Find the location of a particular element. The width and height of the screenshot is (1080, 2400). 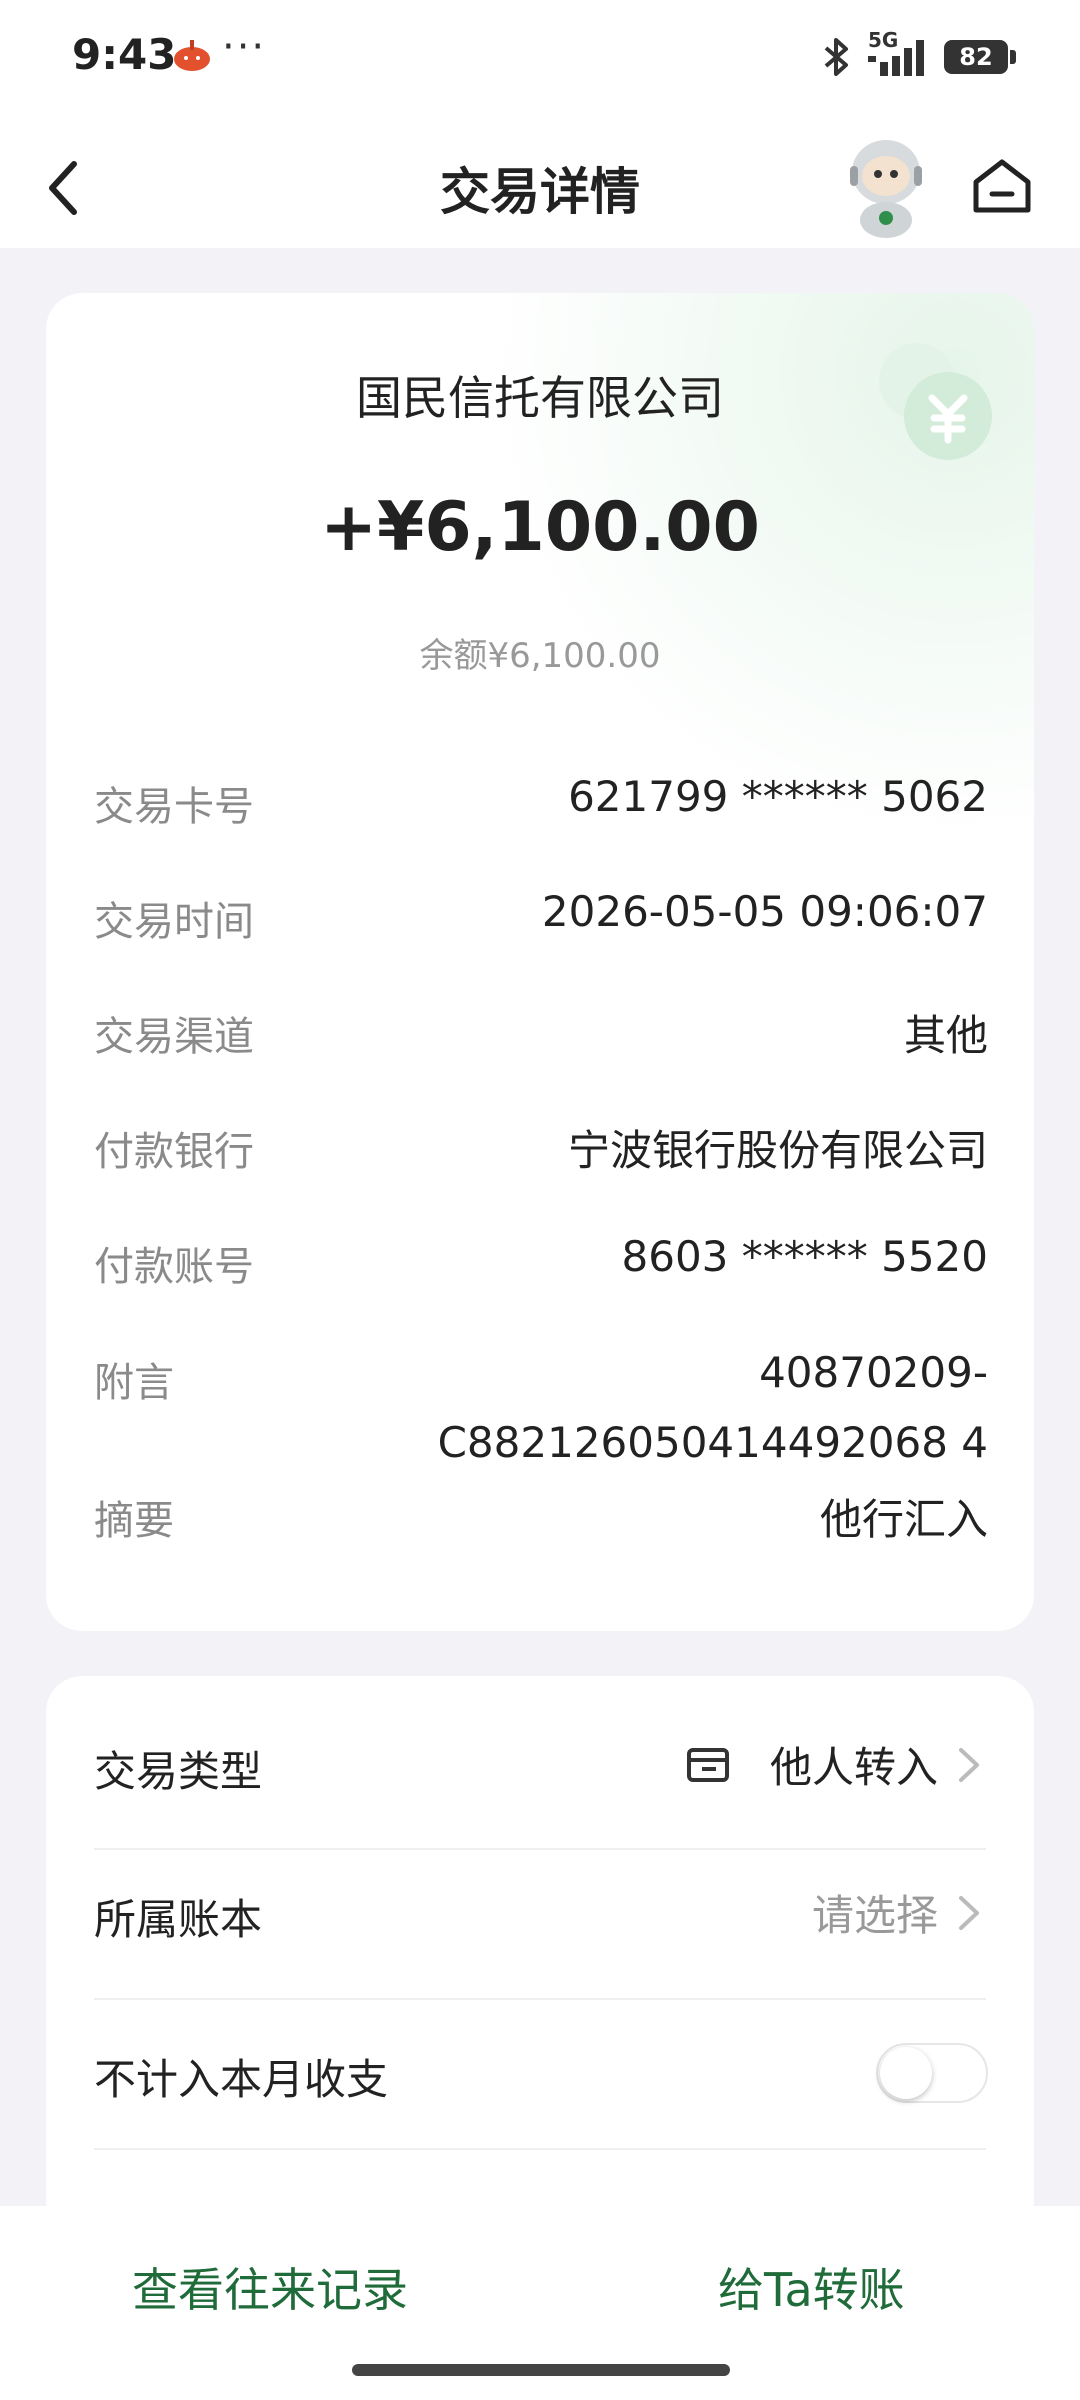

balance-after: 余额¥6,100.00 is located at coordinates (540, 656).